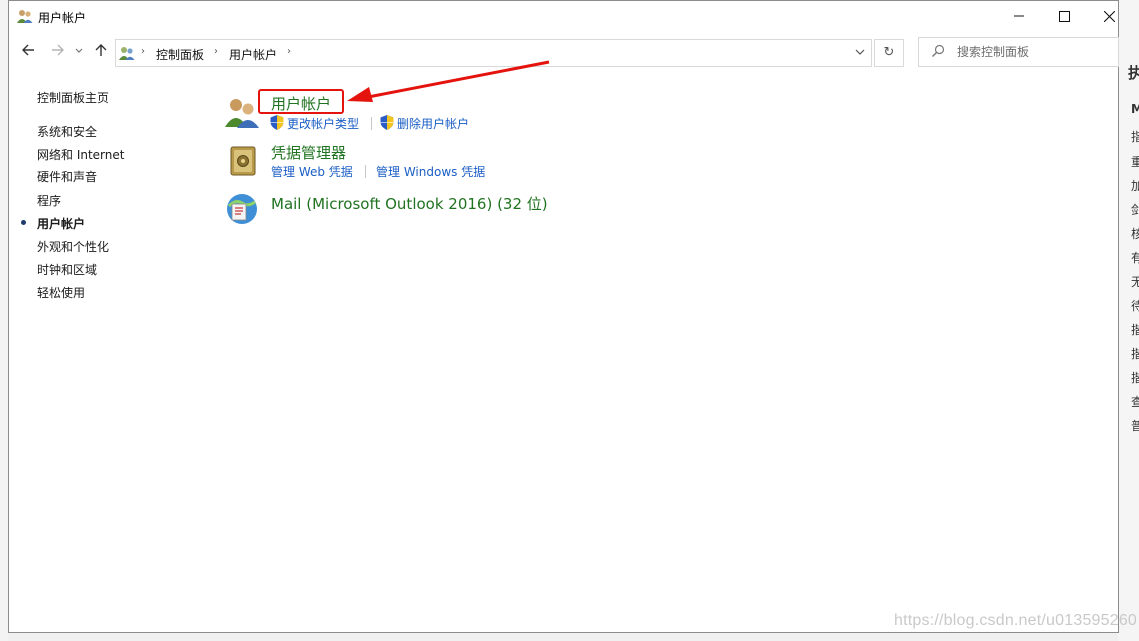  I want to click on bg-glyph: 无, so click(1135, 282).